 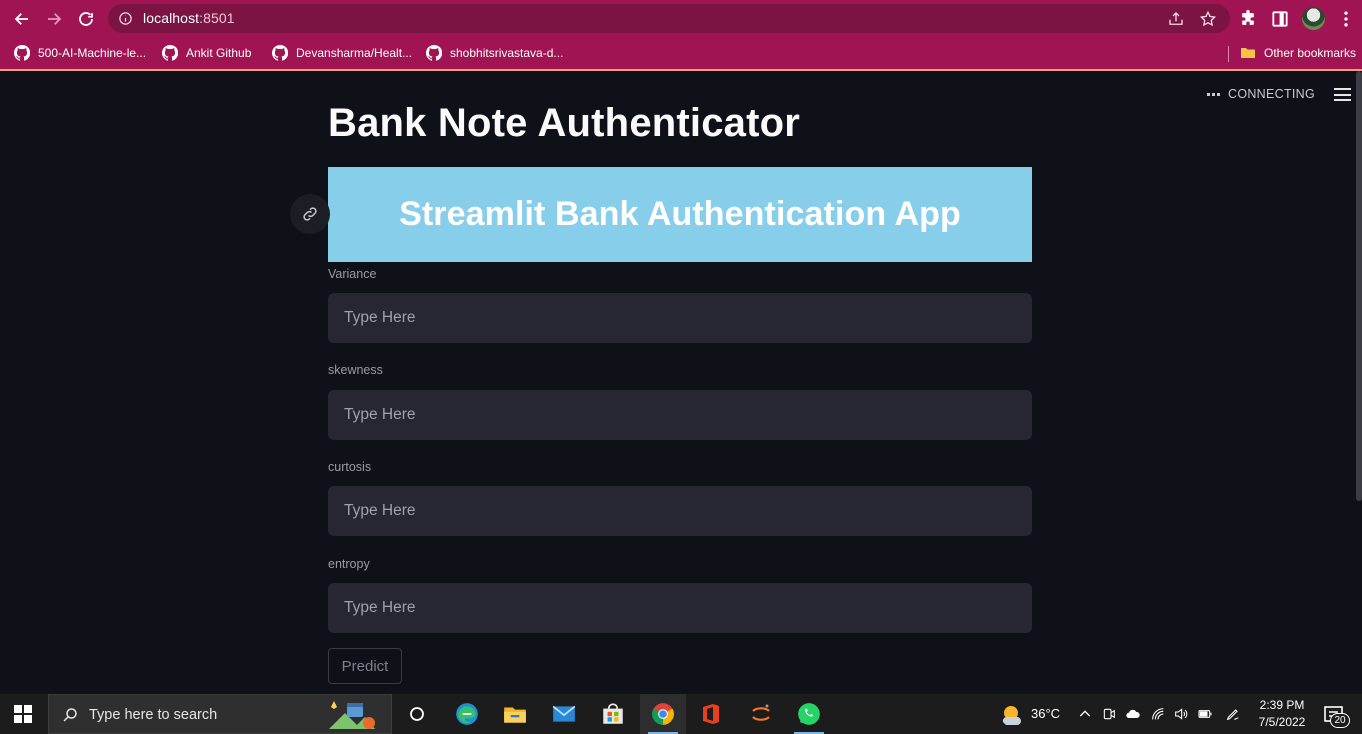 I want to click on onedrive-icon, so click(x=1133, y=714).